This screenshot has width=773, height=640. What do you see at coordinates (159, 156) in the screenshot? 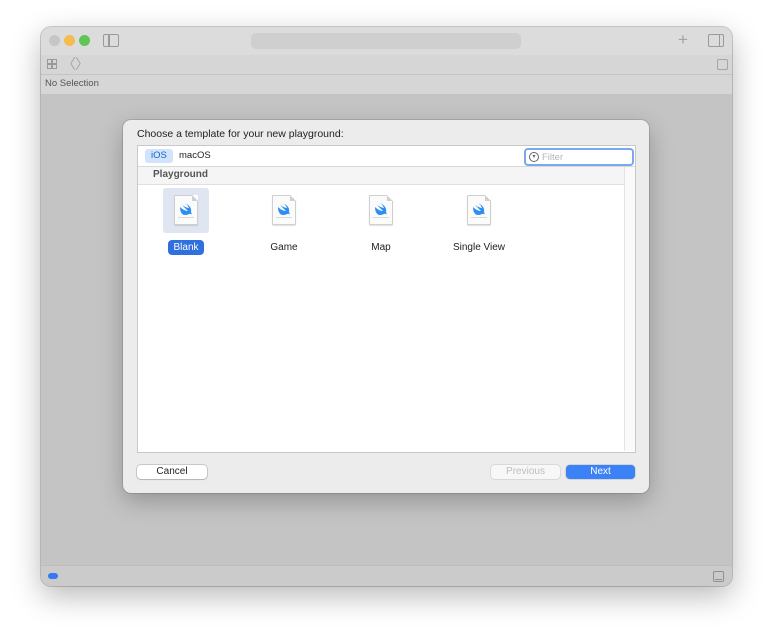
I see `tab-ios: iOS` at bounding box center [159, 156].